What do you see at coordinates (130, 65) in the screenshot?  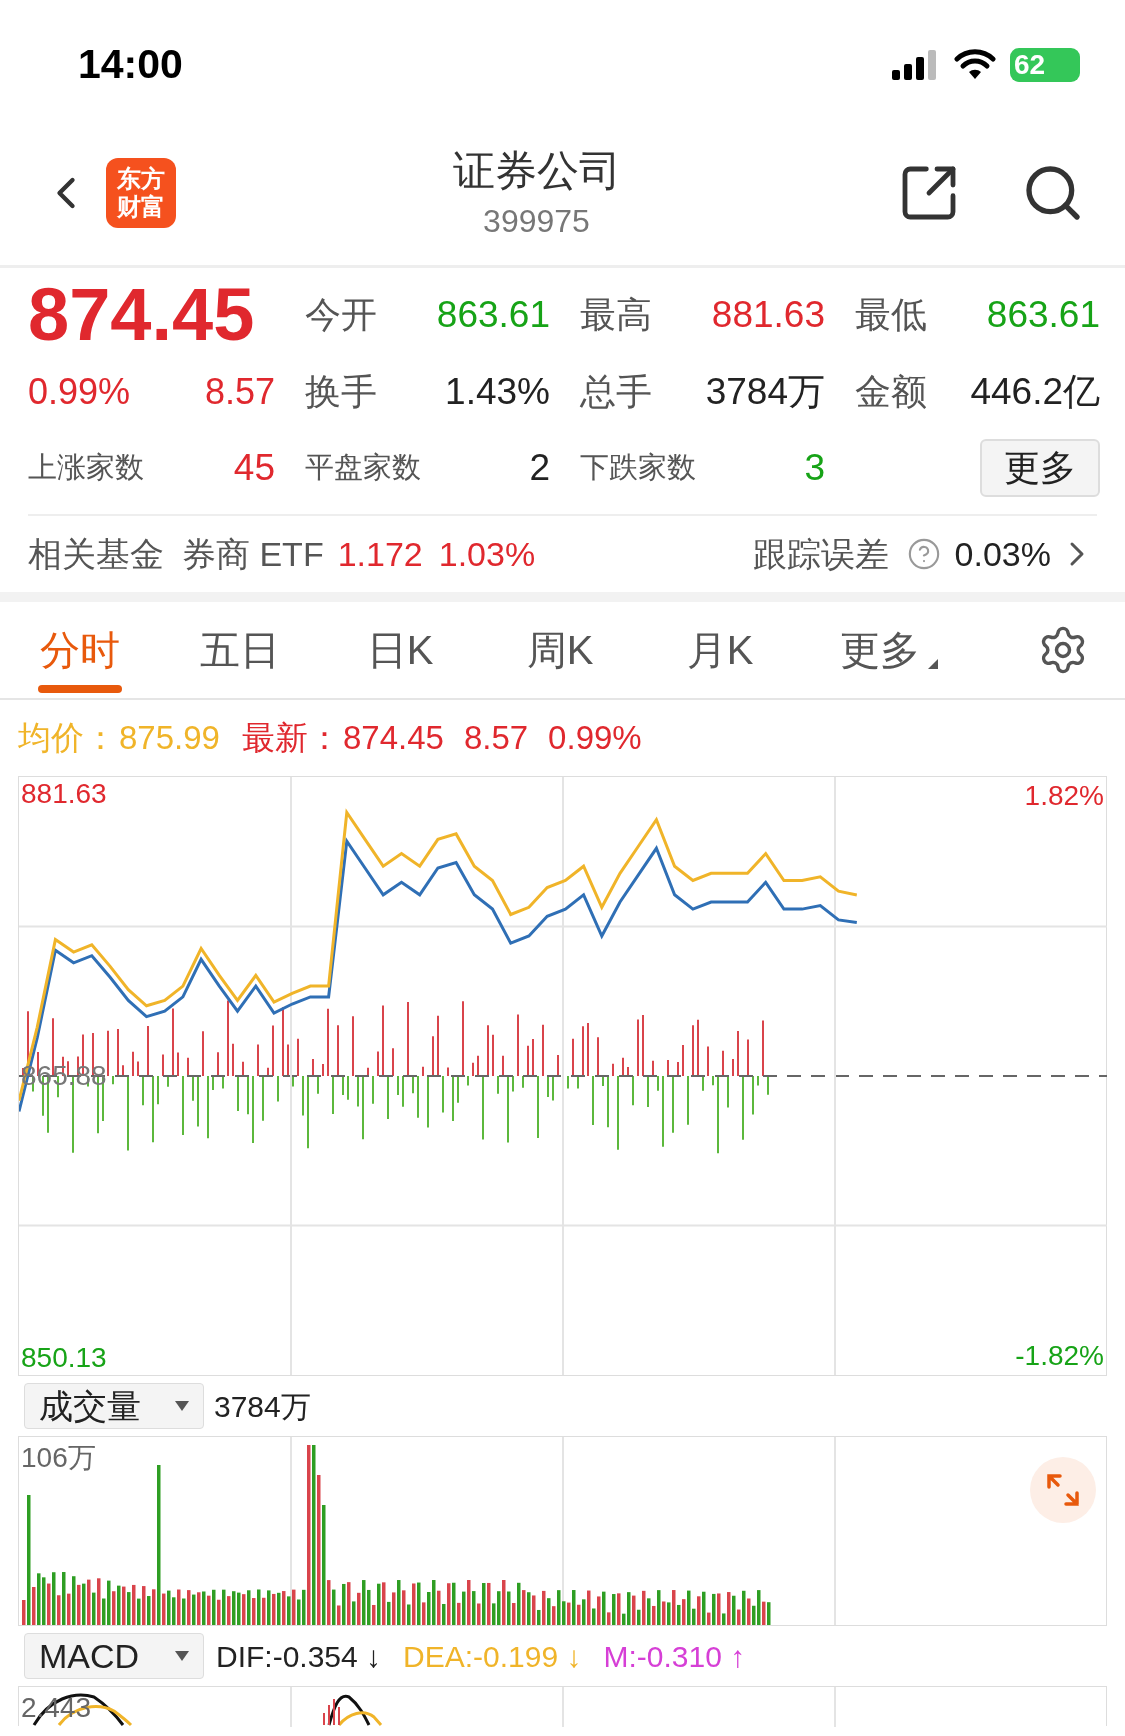 I see `status-time: 14:00` at bounding box center [130, 65].